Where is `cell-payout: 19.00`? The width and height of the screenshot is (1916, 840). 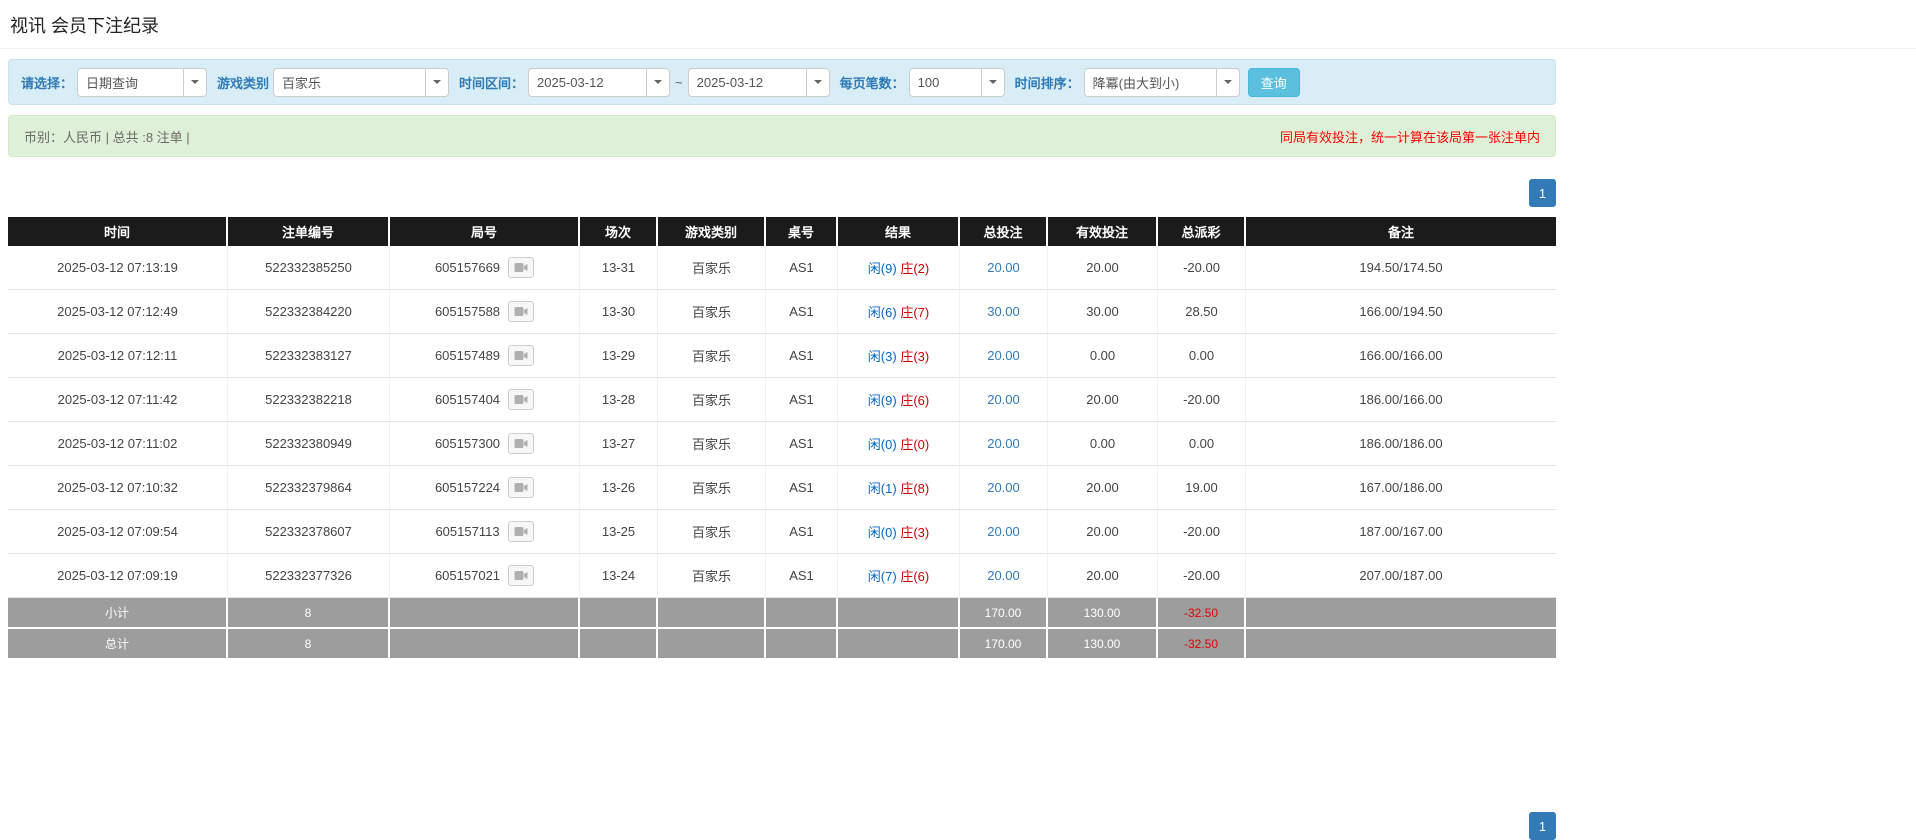 cell-payout: 19.00 is located at coordinates (1202, 488).